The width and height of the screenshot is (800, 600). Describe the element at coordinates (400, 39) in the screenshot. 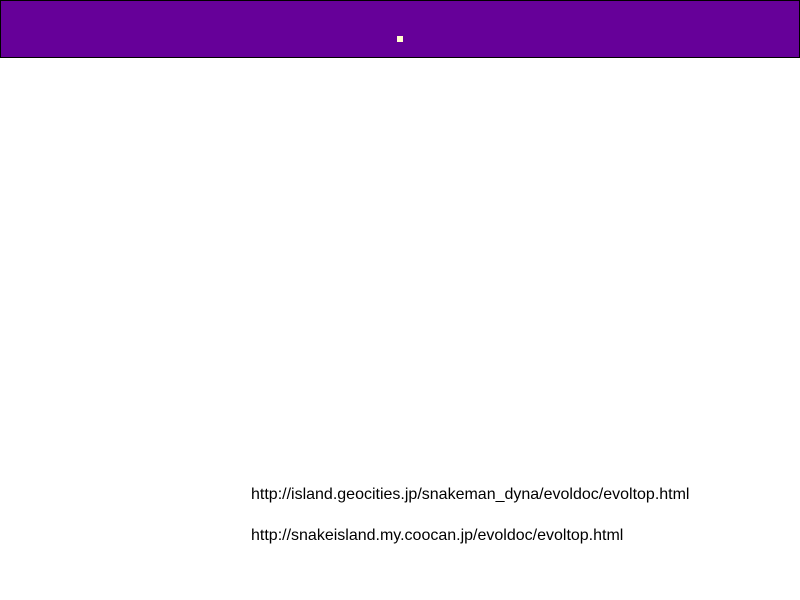

I see `header-dot-marker` at that location.